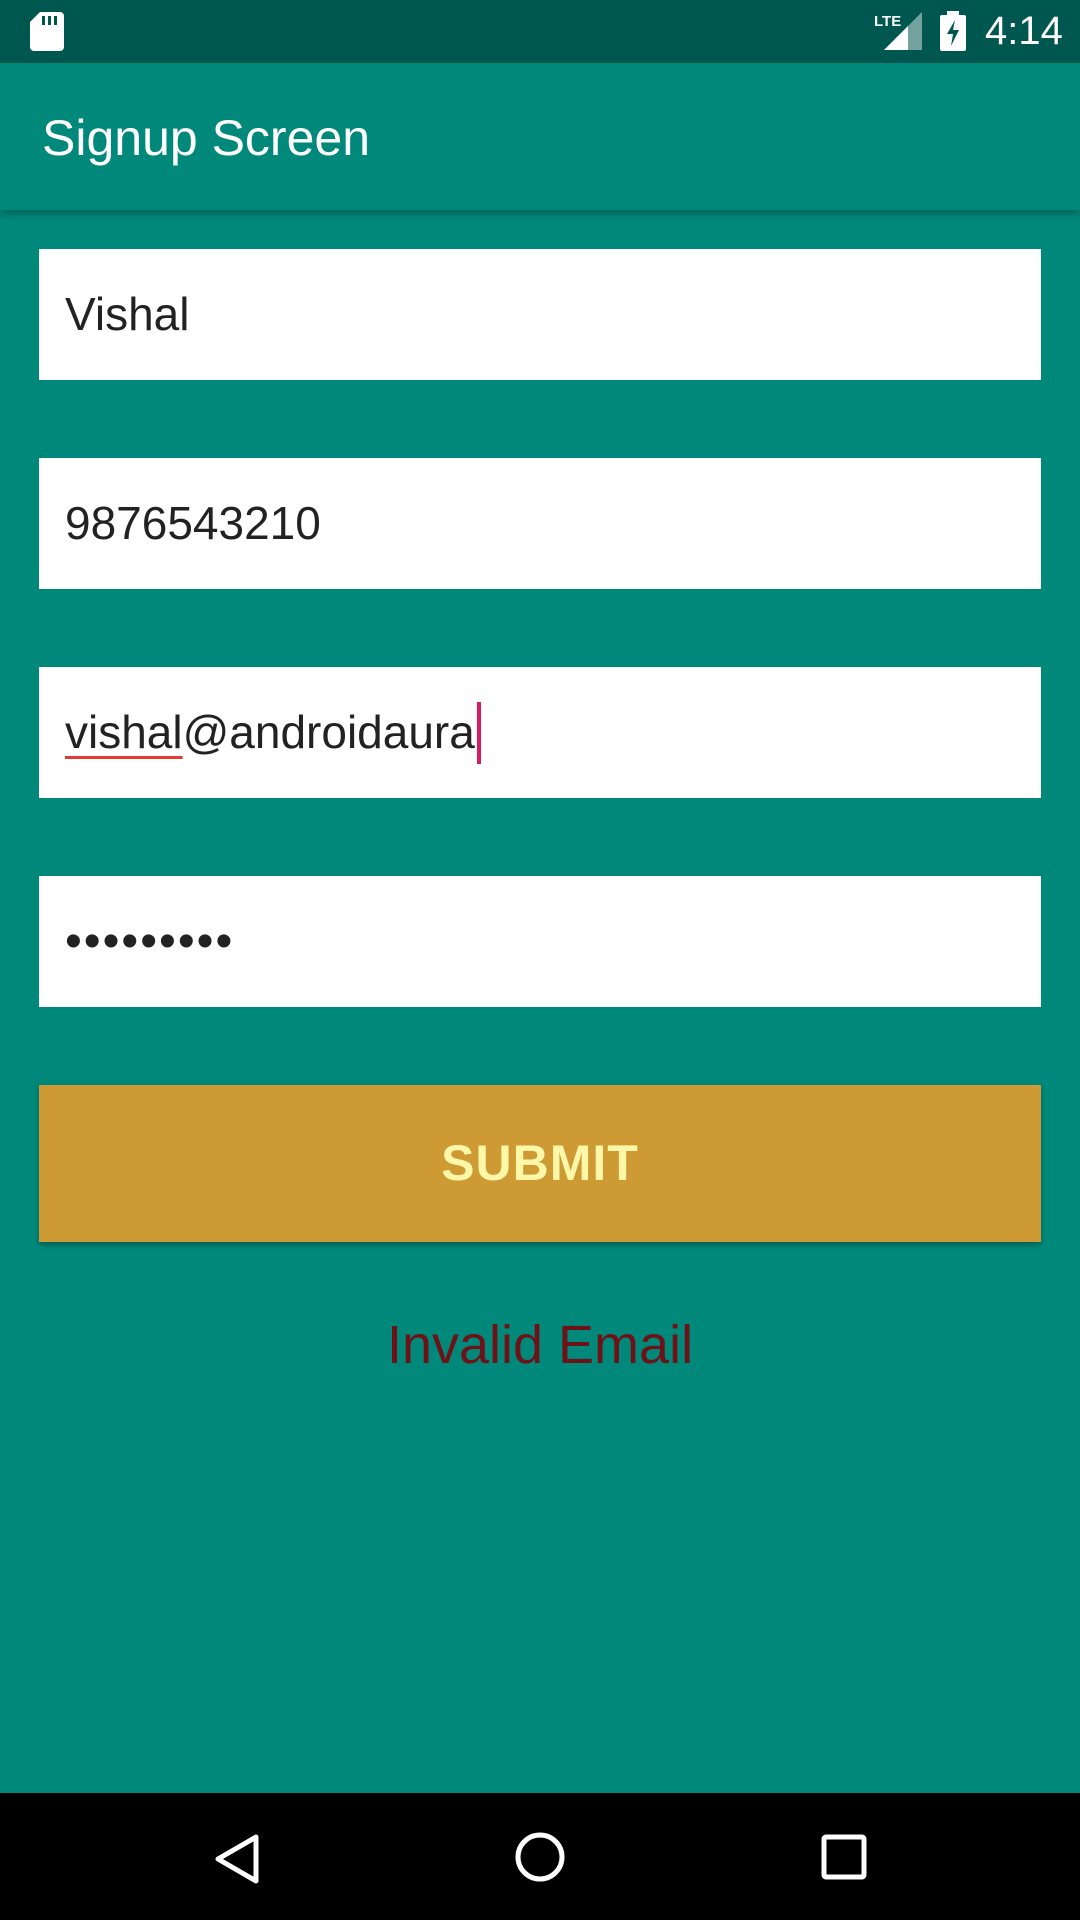 The height and width of the screenshot is (1920, 1080). I want to click on submit-button: SUBMIT, so click(540, 1163).